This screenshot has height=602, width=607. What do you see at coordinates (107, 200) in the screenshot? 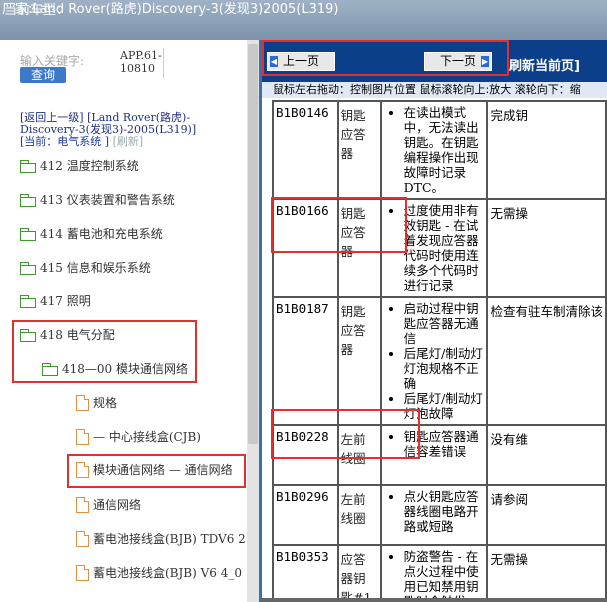
I see `tree-item-label: 413 仪表装置和警告系统` at bounding box center [107, 200].